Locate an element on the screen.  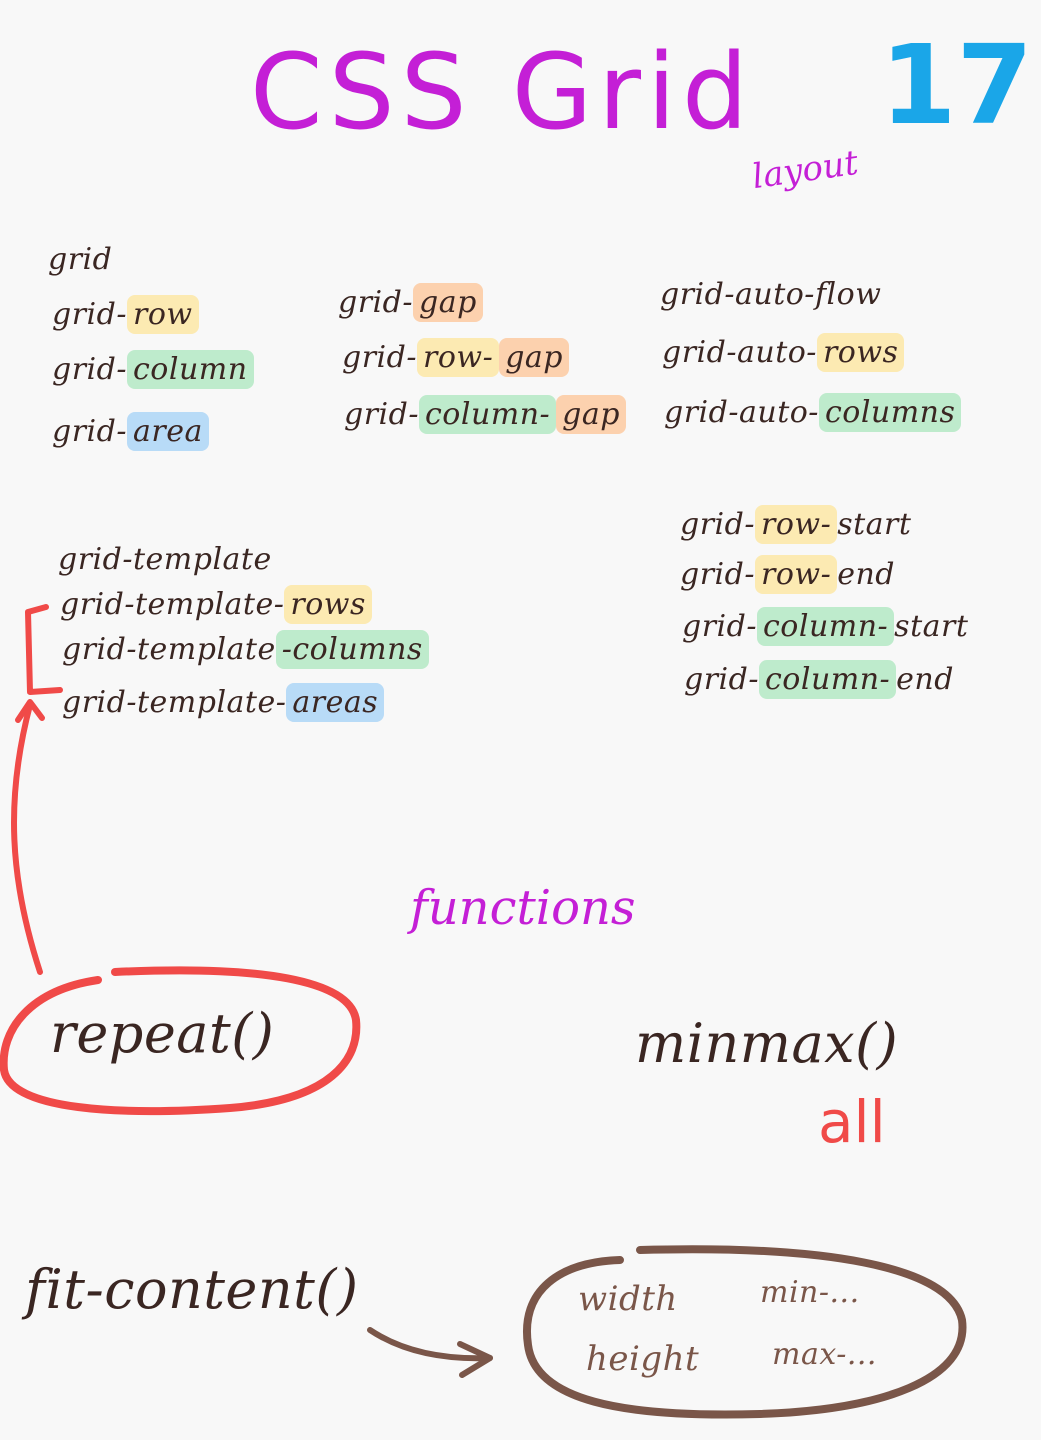
functions-heading: functions is located at coordinates (523, 908).